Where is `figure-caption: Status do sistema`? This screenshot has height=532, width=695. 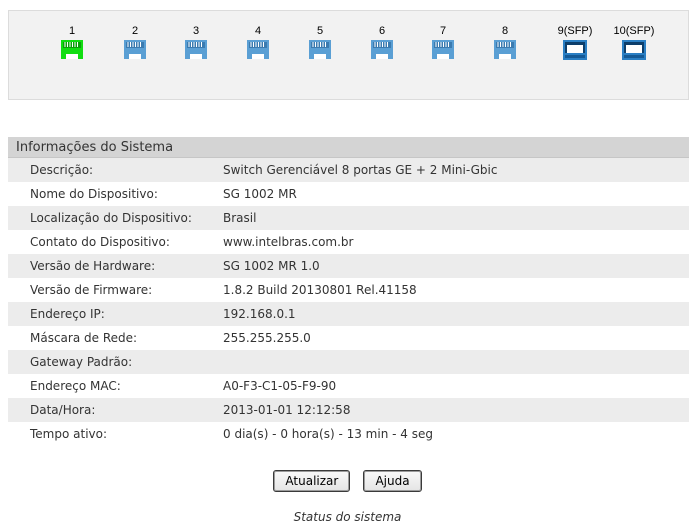
figure-caption: Status do sistema is located at coordinates (347, 517).